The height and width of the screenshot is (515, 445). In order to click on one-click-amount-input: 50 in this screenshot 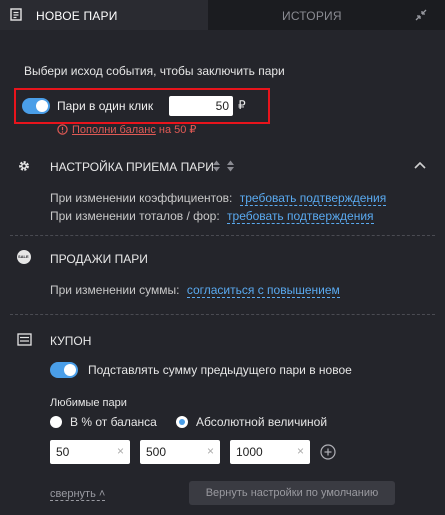, I will do `click(201, 106)`.